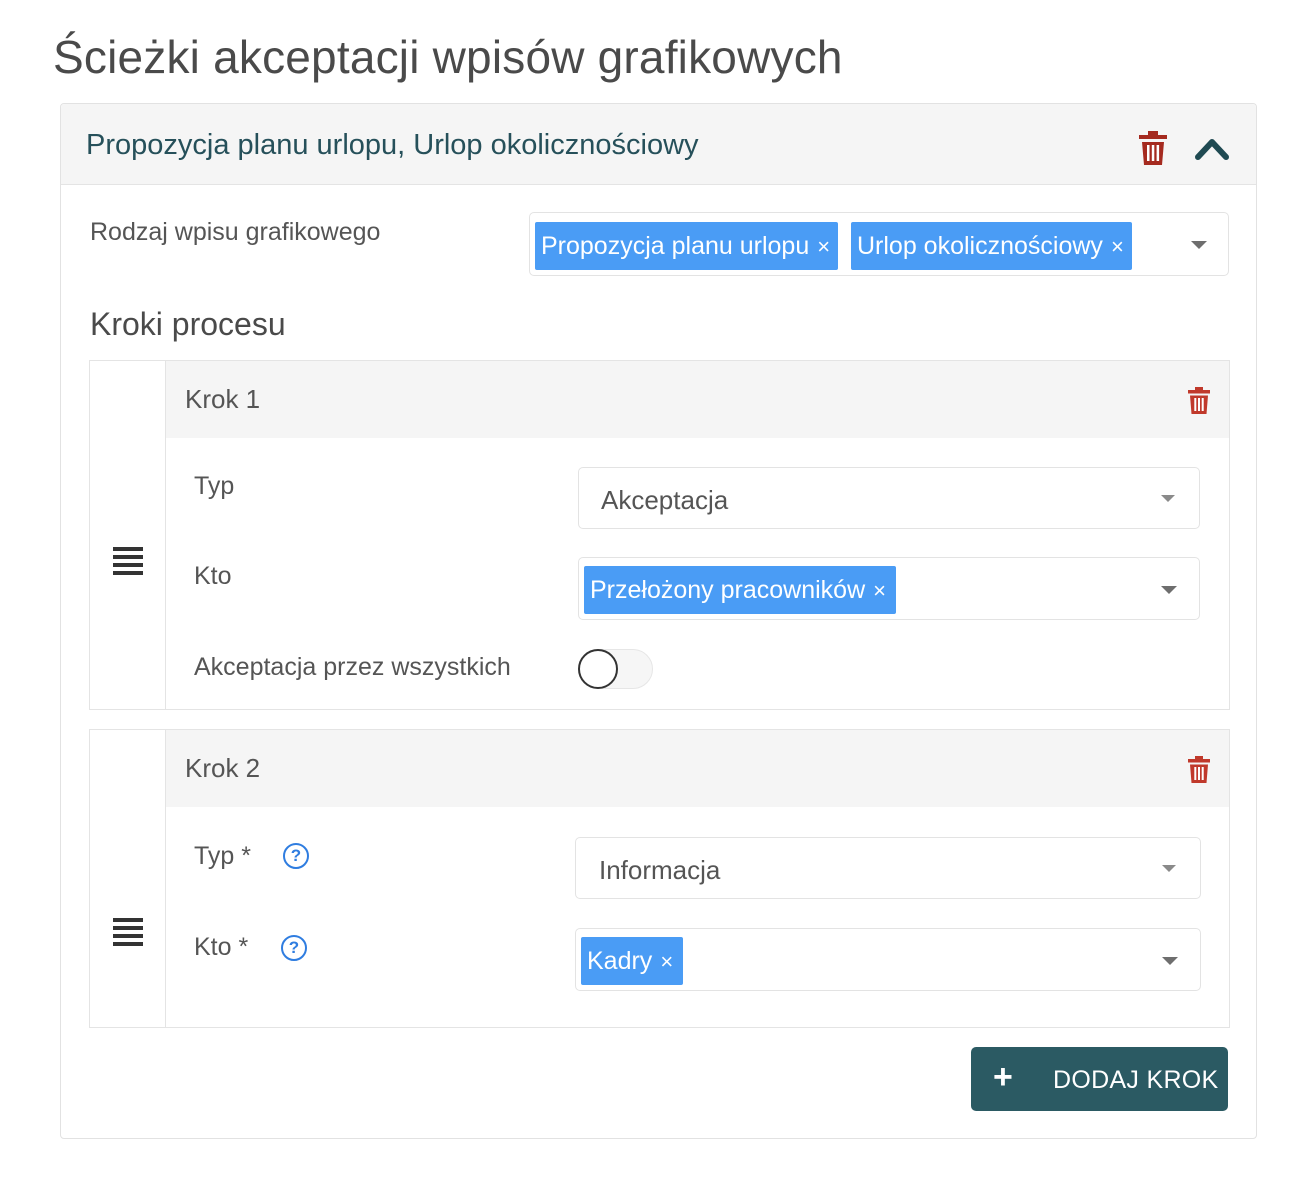 This screenshot has width=1310, height=1180. Describe the element at coordinates (620, 961) in the screenshot. I see `tag-label: Kadry` at that location.